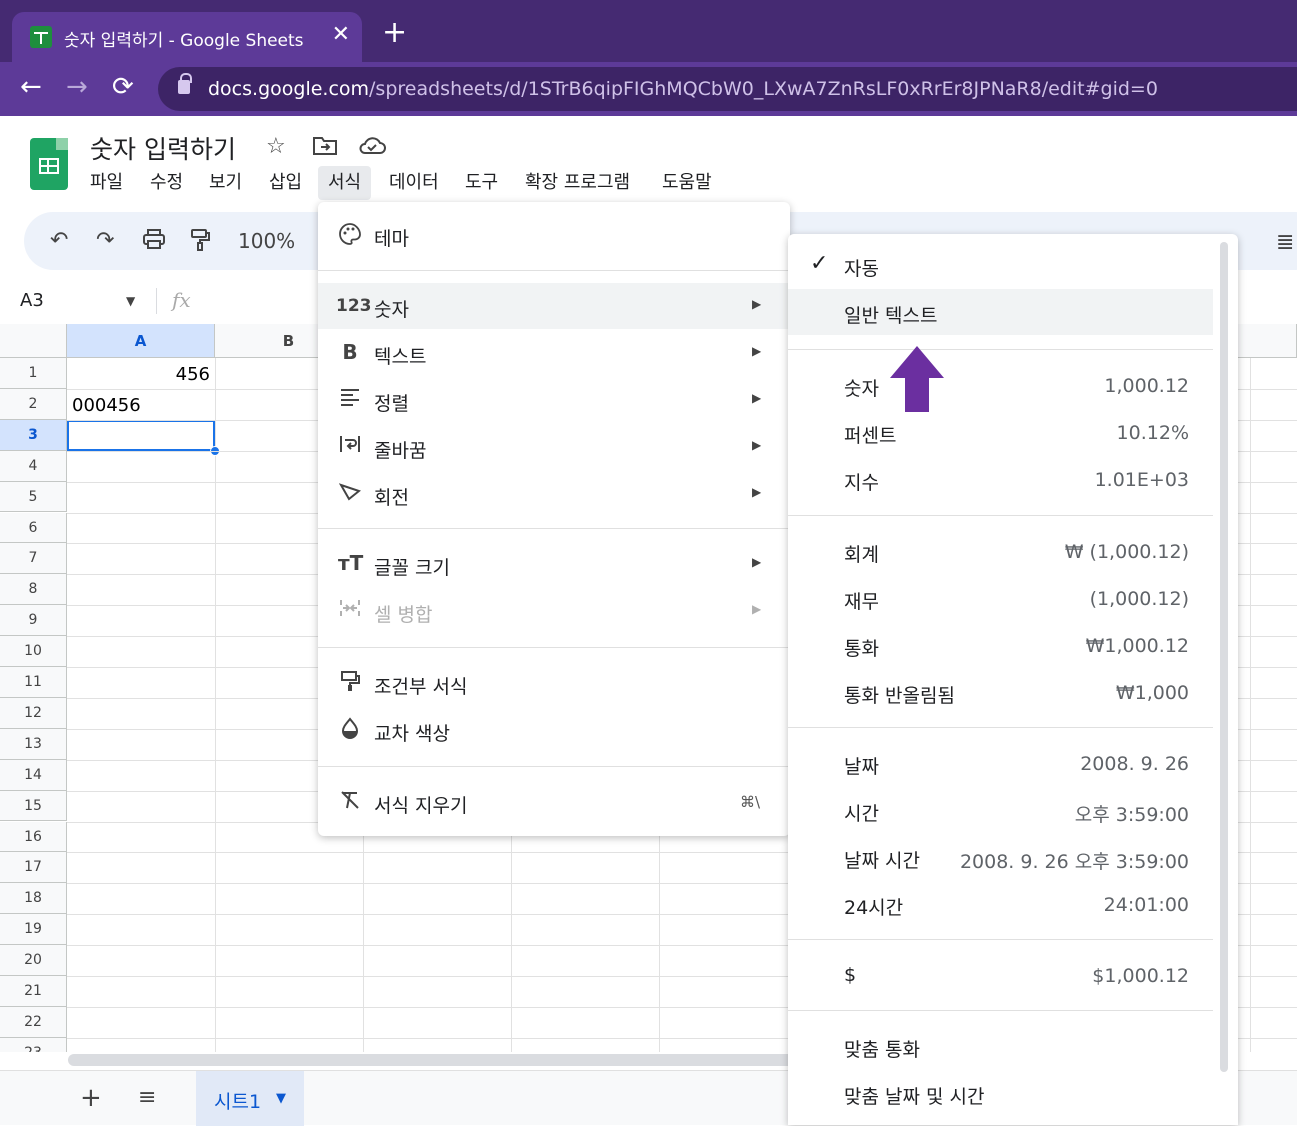 This screenshot has width=1297, height=1126. Describe the element at coordinates (166, 183) in the screenshot. I see `menu-edit: 수정` at that location.